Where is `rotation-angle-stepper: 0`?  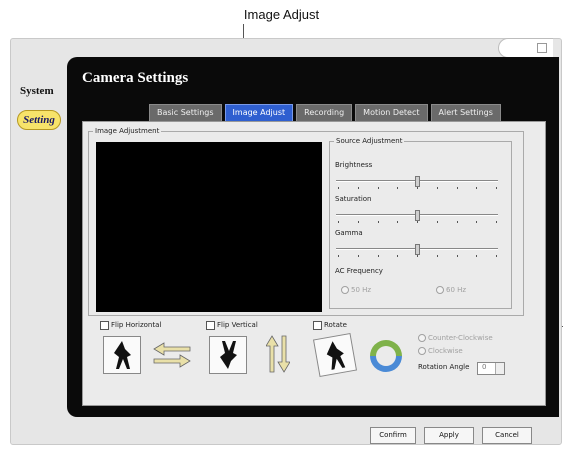
rotation-angle-stepper: 0 is located at coordinates (491, 368).